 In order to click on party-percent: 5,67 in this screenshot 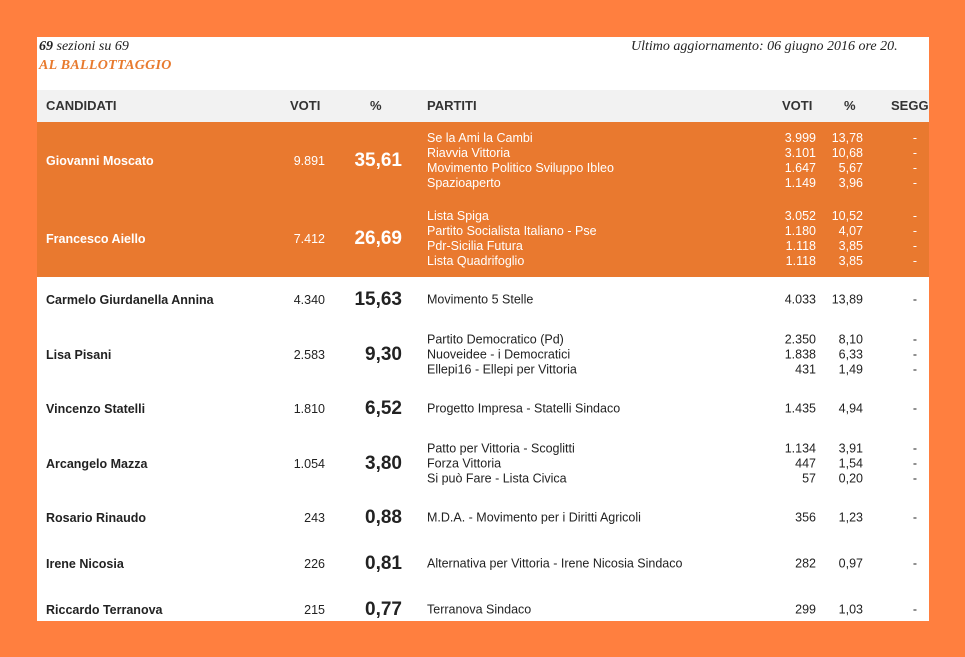, I will do `click(850, 168)`.